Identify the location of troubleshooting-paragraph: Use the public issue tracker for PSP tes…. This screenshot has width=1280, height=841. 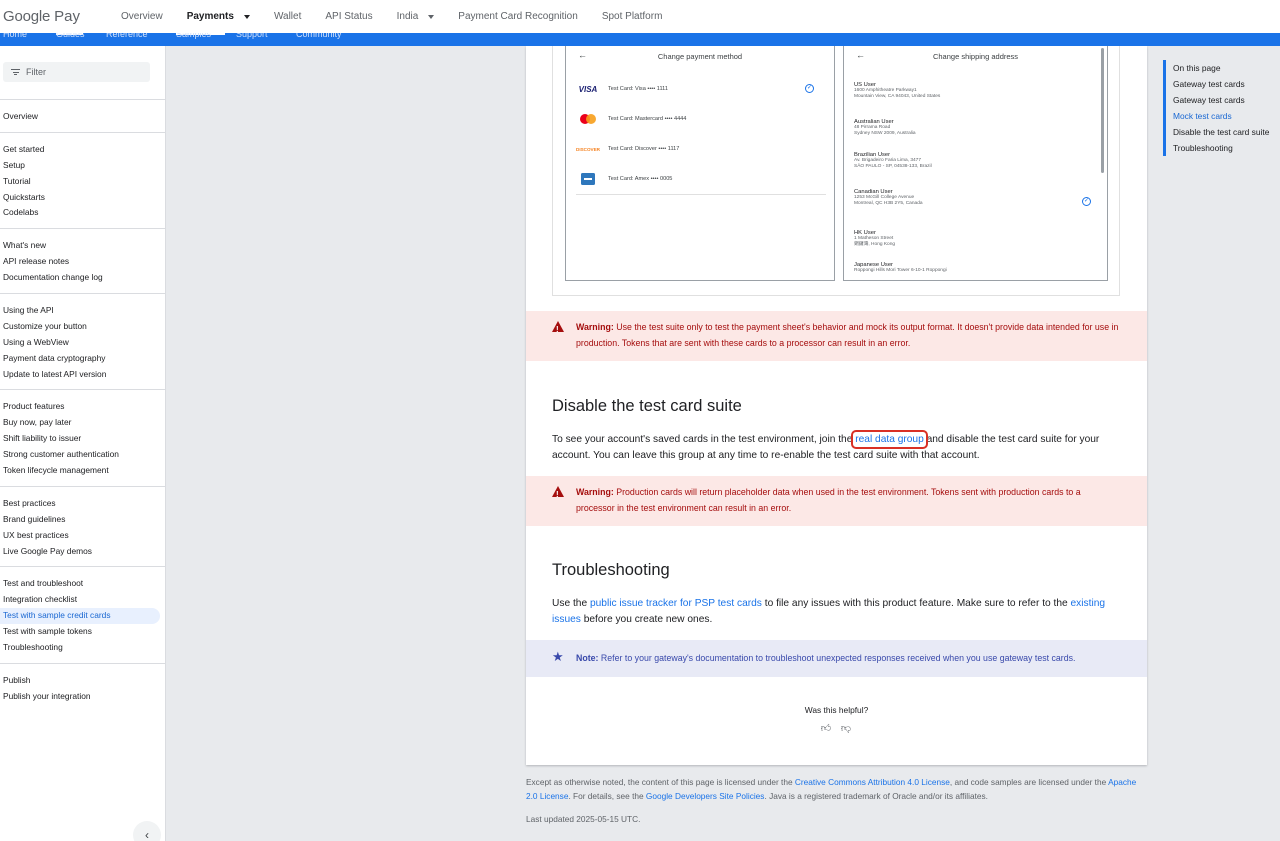
(829, 611).